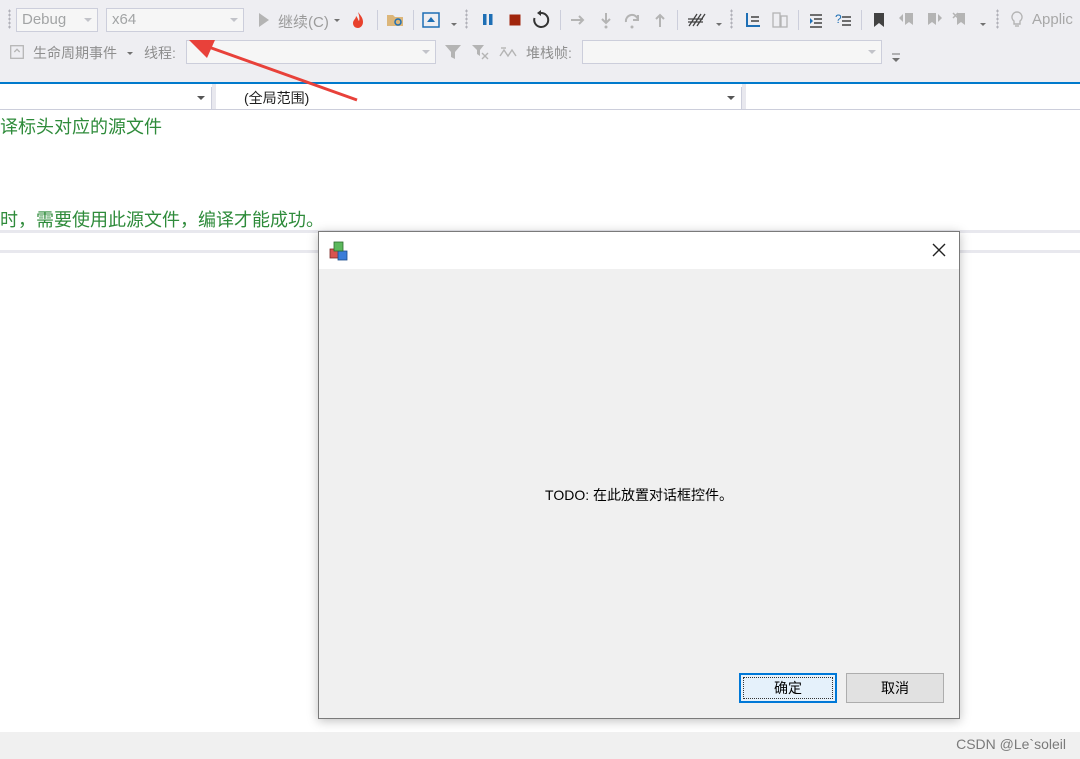 The width and height of the screenshot is (1080, 759). I want to click on member-dropdown, so click(913, 98).